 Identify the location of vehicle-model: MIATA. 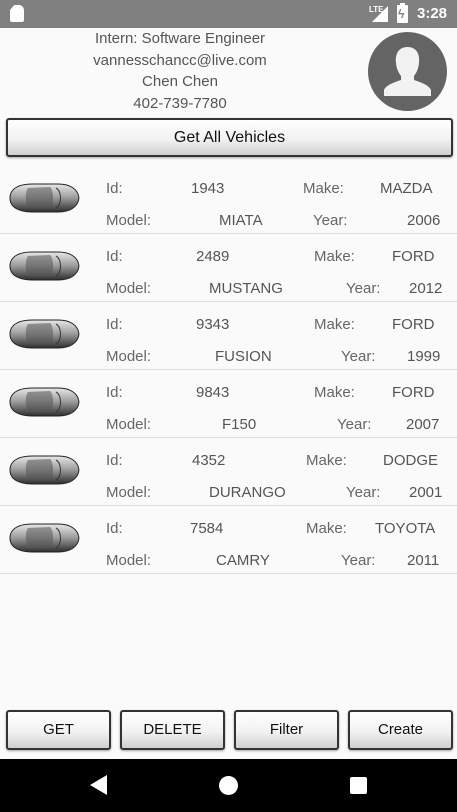
(241, 220).